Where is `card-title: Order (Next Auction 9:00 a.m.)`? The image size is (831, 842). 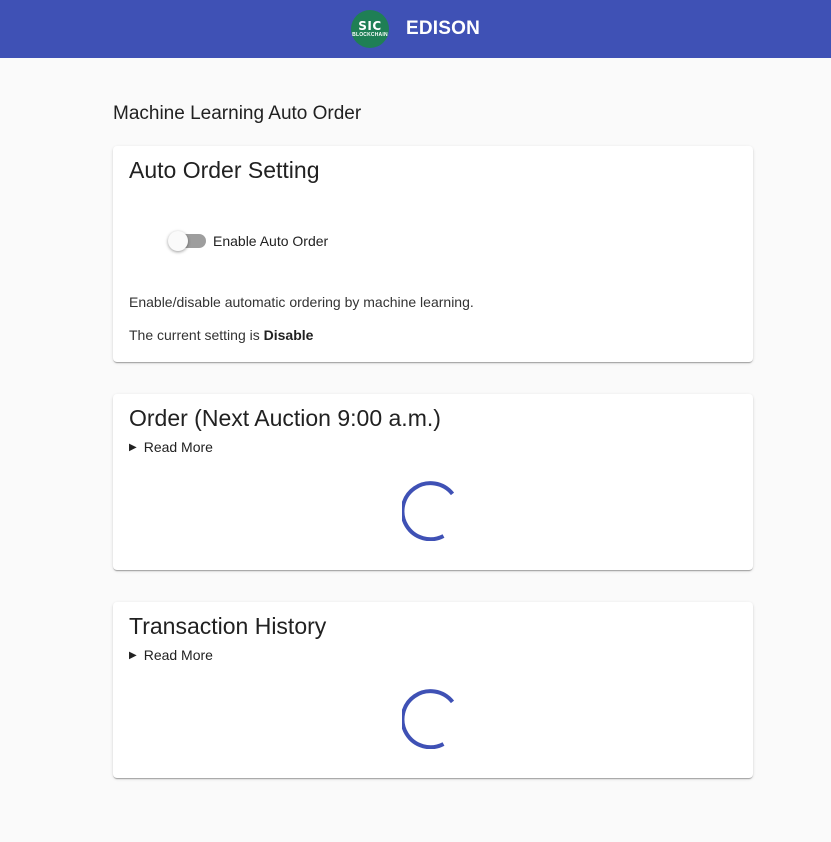
card-title: Order (Next Auction 9:00 a.m.) is located at coordinates (285, 418).